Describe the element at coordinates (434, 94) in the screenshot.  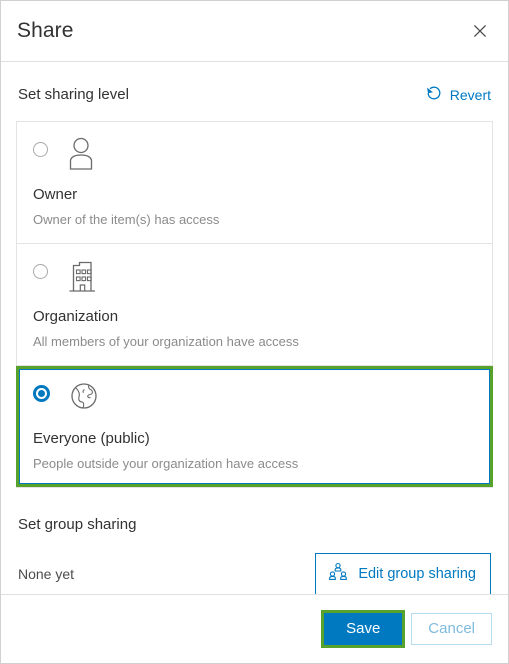
I see `revert-circular-arrow-icon` at that location.